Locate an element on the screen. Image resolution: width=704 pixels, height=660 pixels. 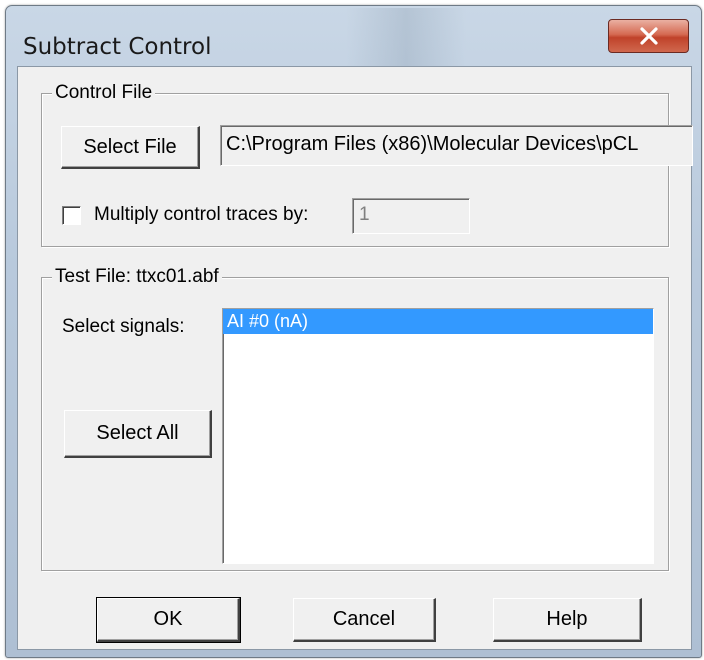
multiply-value: 1 is located at coordinates (364, 214).